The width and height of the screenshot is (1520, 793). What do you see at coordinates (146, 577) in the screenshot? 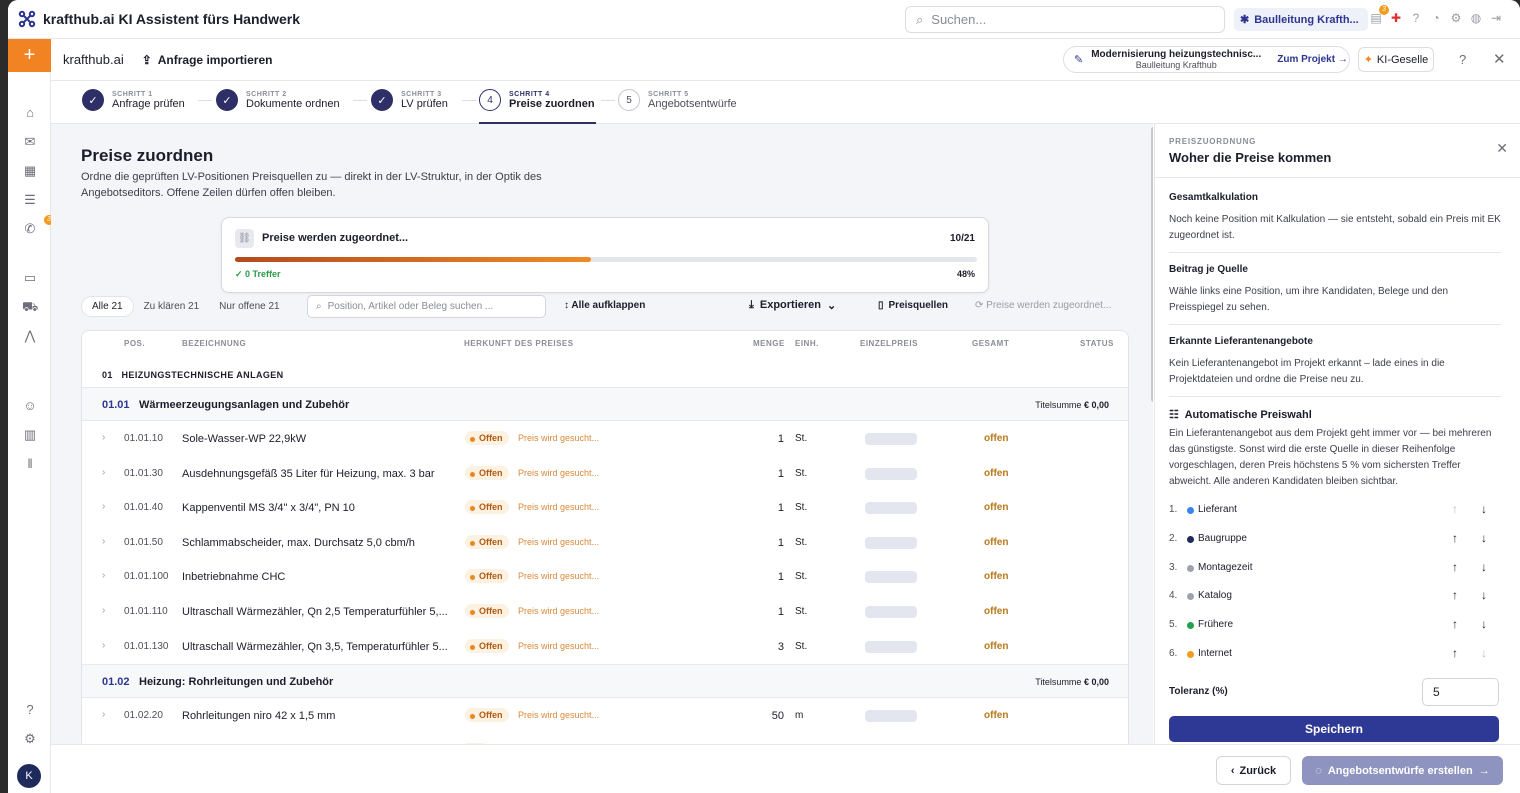
I see `row-pos: 01.01.100` at bounding box center [146, 577].